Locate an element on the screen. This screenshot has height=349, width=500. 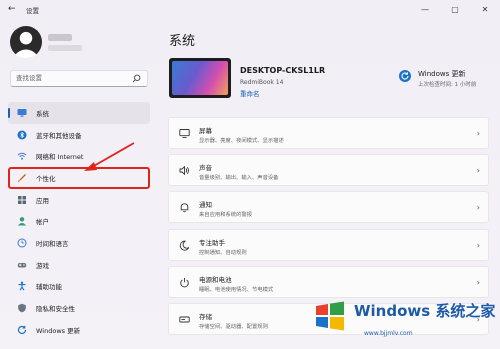
sidebar-item-apps: 应用 is located at coordinates (79, 200).